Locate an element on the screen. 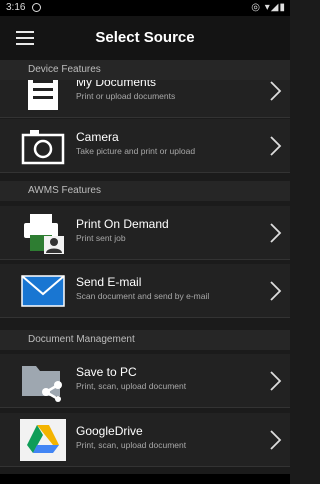  list-item-camera: Camera Take picture and print or upload is located at coordinates (145, 146).